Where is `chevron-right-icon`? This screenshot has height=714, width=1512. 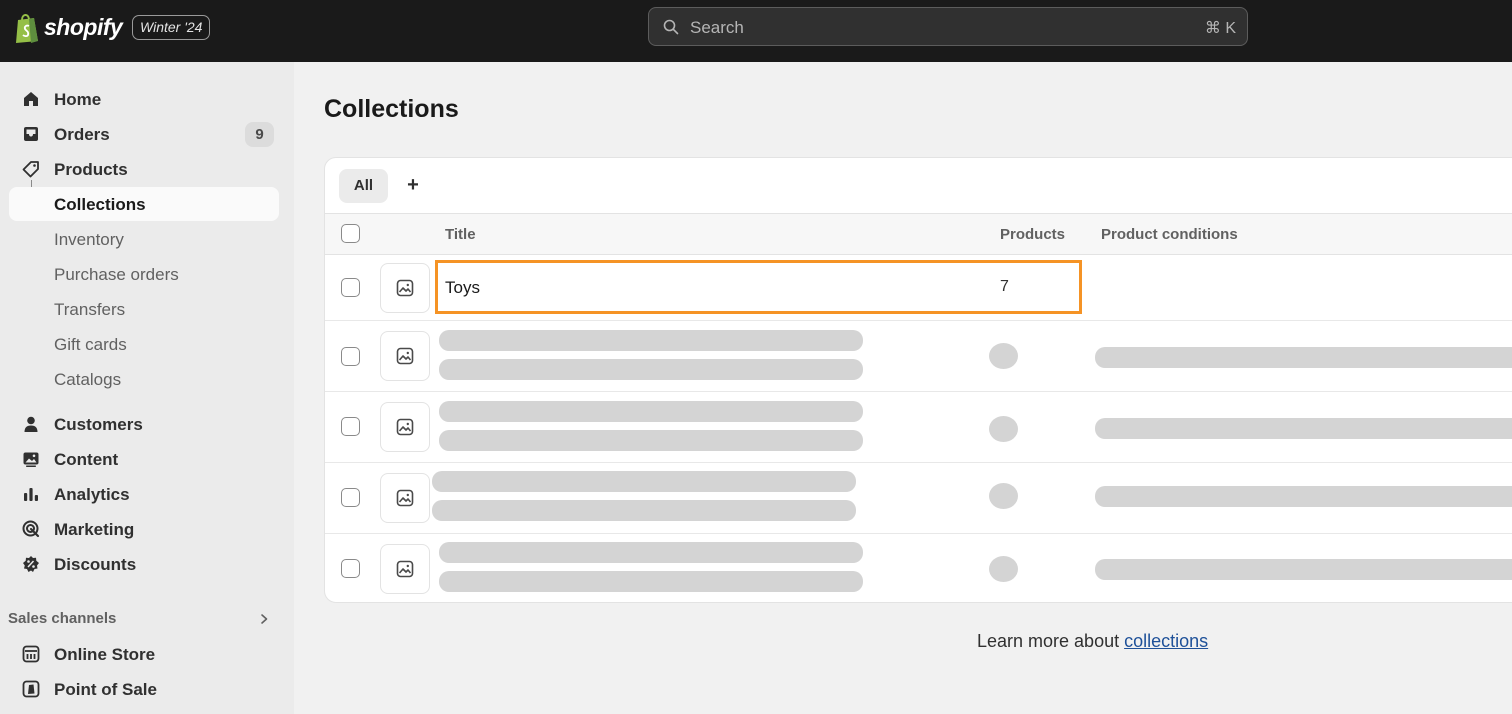
chevron-right-icon is located at coordinates (264, 619).